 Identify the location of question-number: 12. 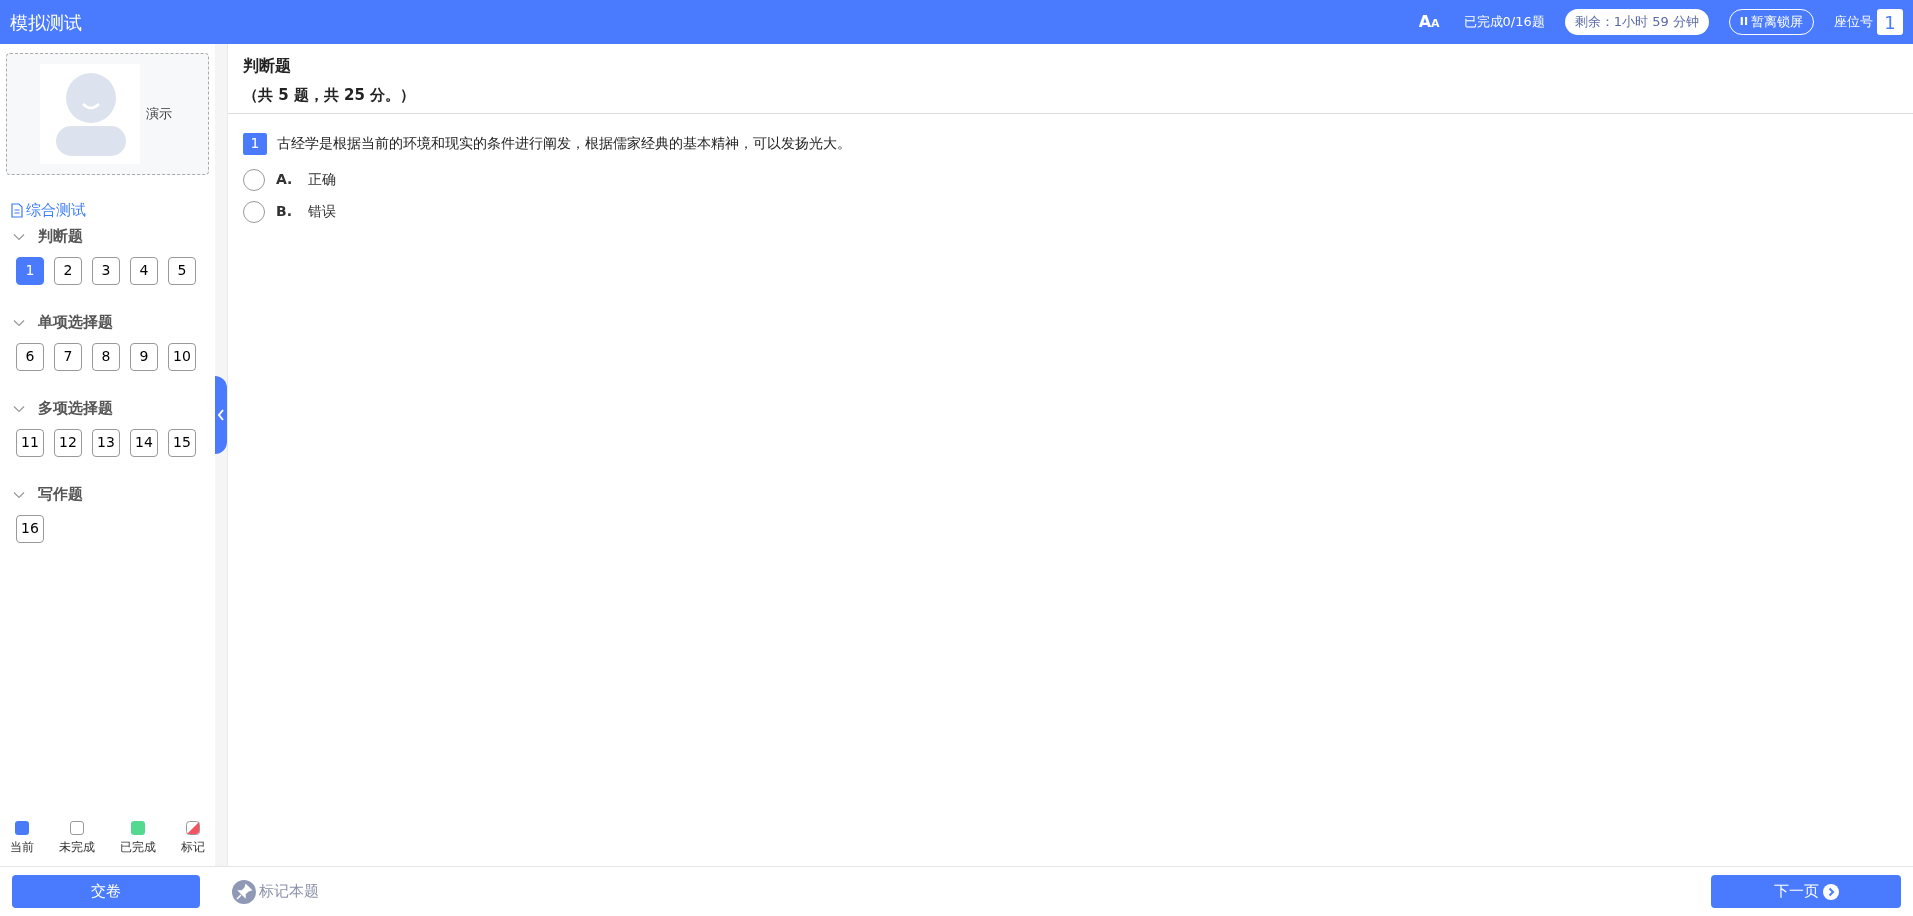
(68, 442).